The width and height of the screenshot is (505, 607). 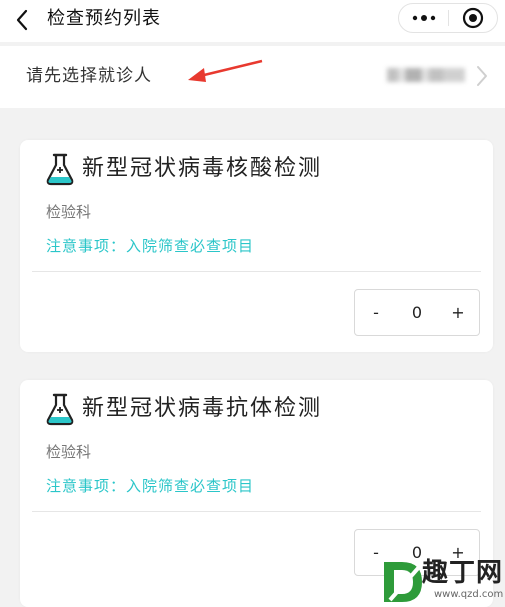 I want to click on target-close-icon, so click(x=473, y=18).